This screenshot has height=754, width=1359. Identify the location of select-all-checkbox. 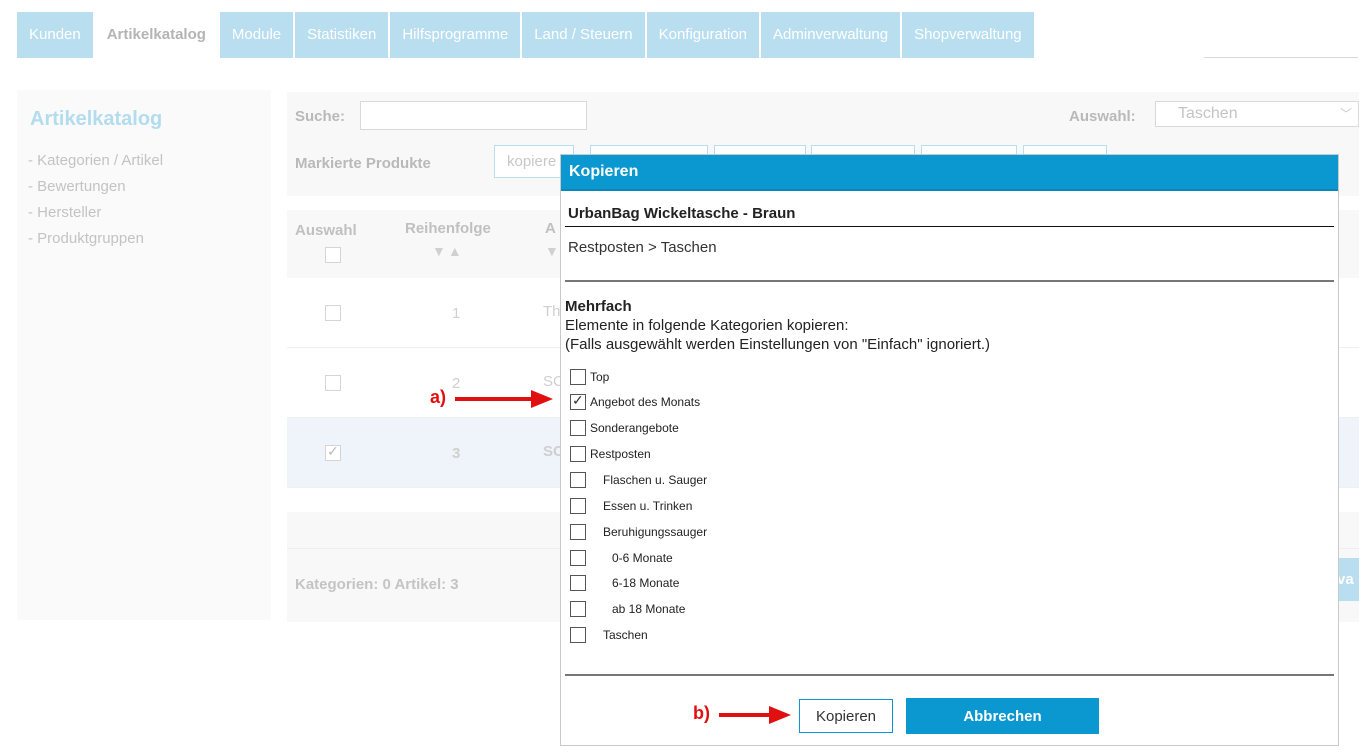
(333, 255).